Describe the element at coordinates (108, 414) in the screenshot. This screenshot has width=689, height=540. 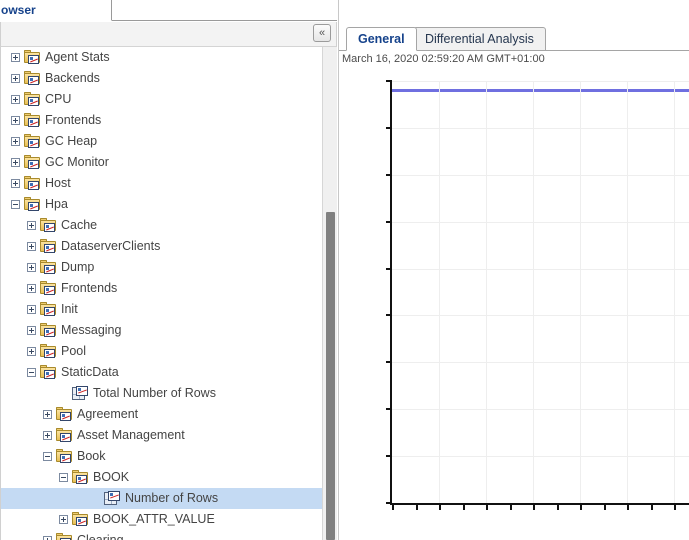
I see `tree-item-label: Agreement` at that location.